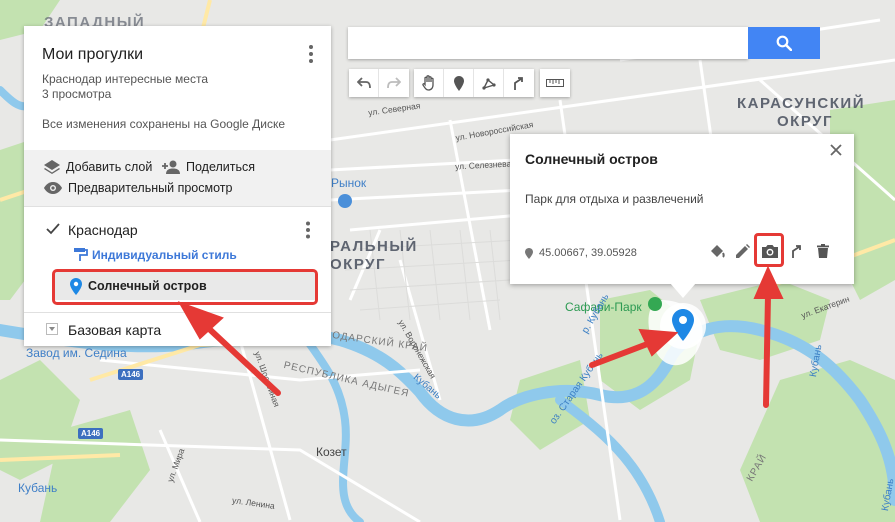 The width and height of the screenshot is (895, 522). I want to click on search-icon, so click(784, 43).